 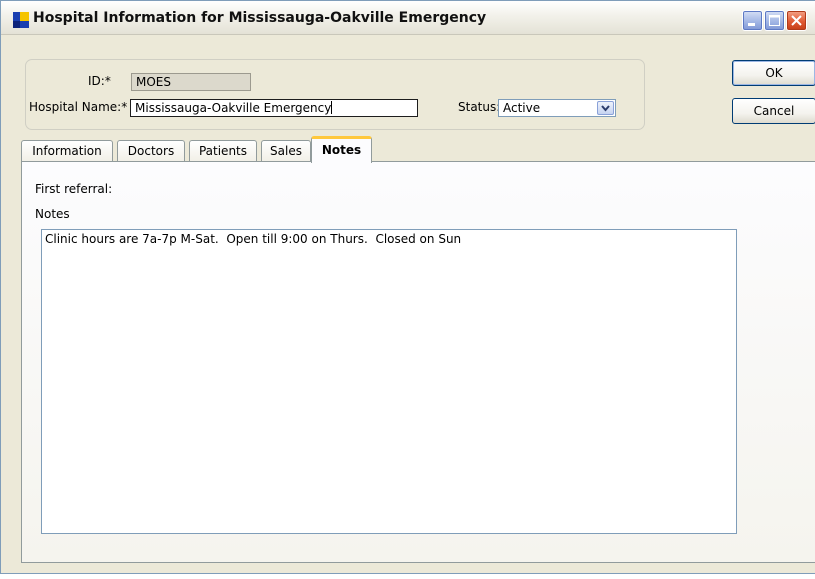 I want to click on id-label: ID:*, so click(x=99, y=81).